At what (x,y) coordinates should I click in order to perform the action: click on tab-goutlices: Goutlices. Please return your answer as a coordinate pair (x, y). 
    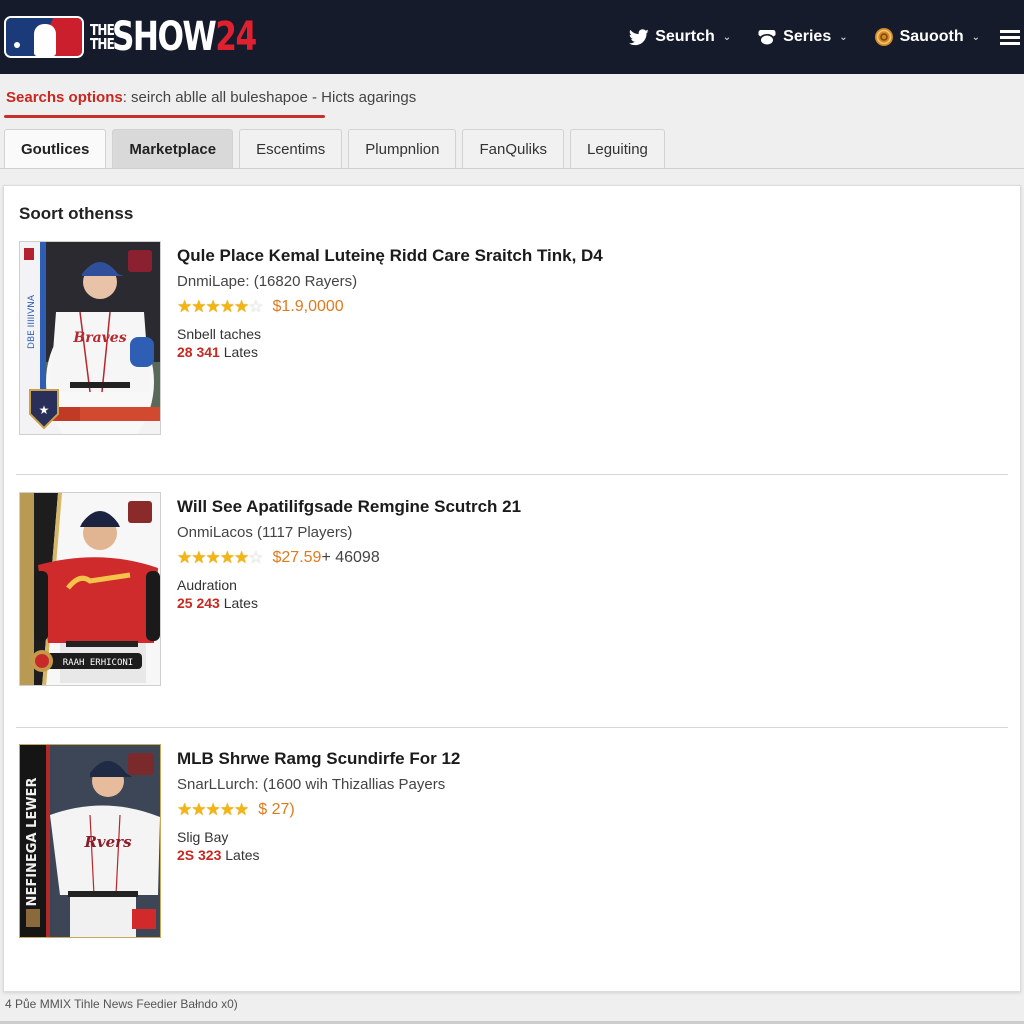
    Looking at the image, I should click on (55, 148).